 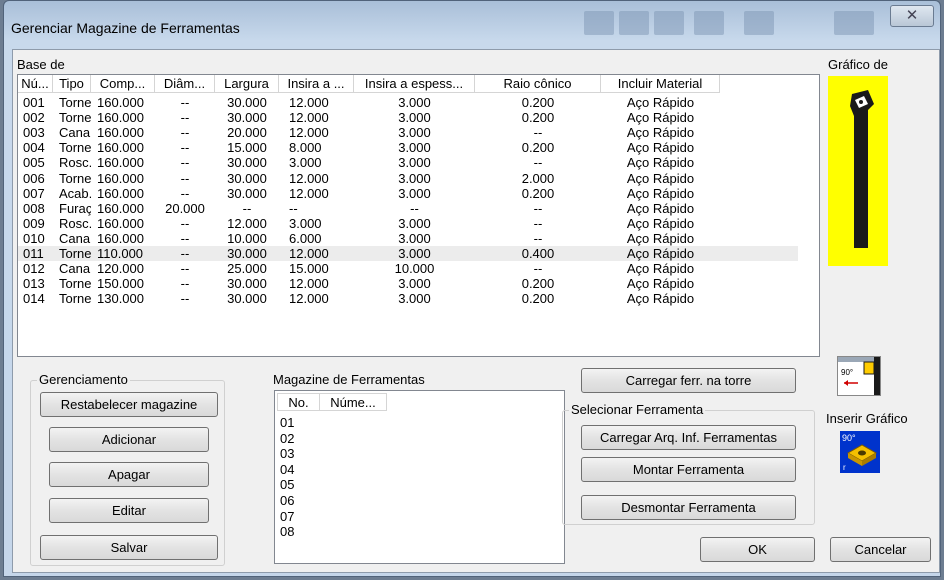 What do you see at coordinates (858, 64) in the screenshot?
I see `graphic-label: Gráfico de` at bounding box center [858, 64].